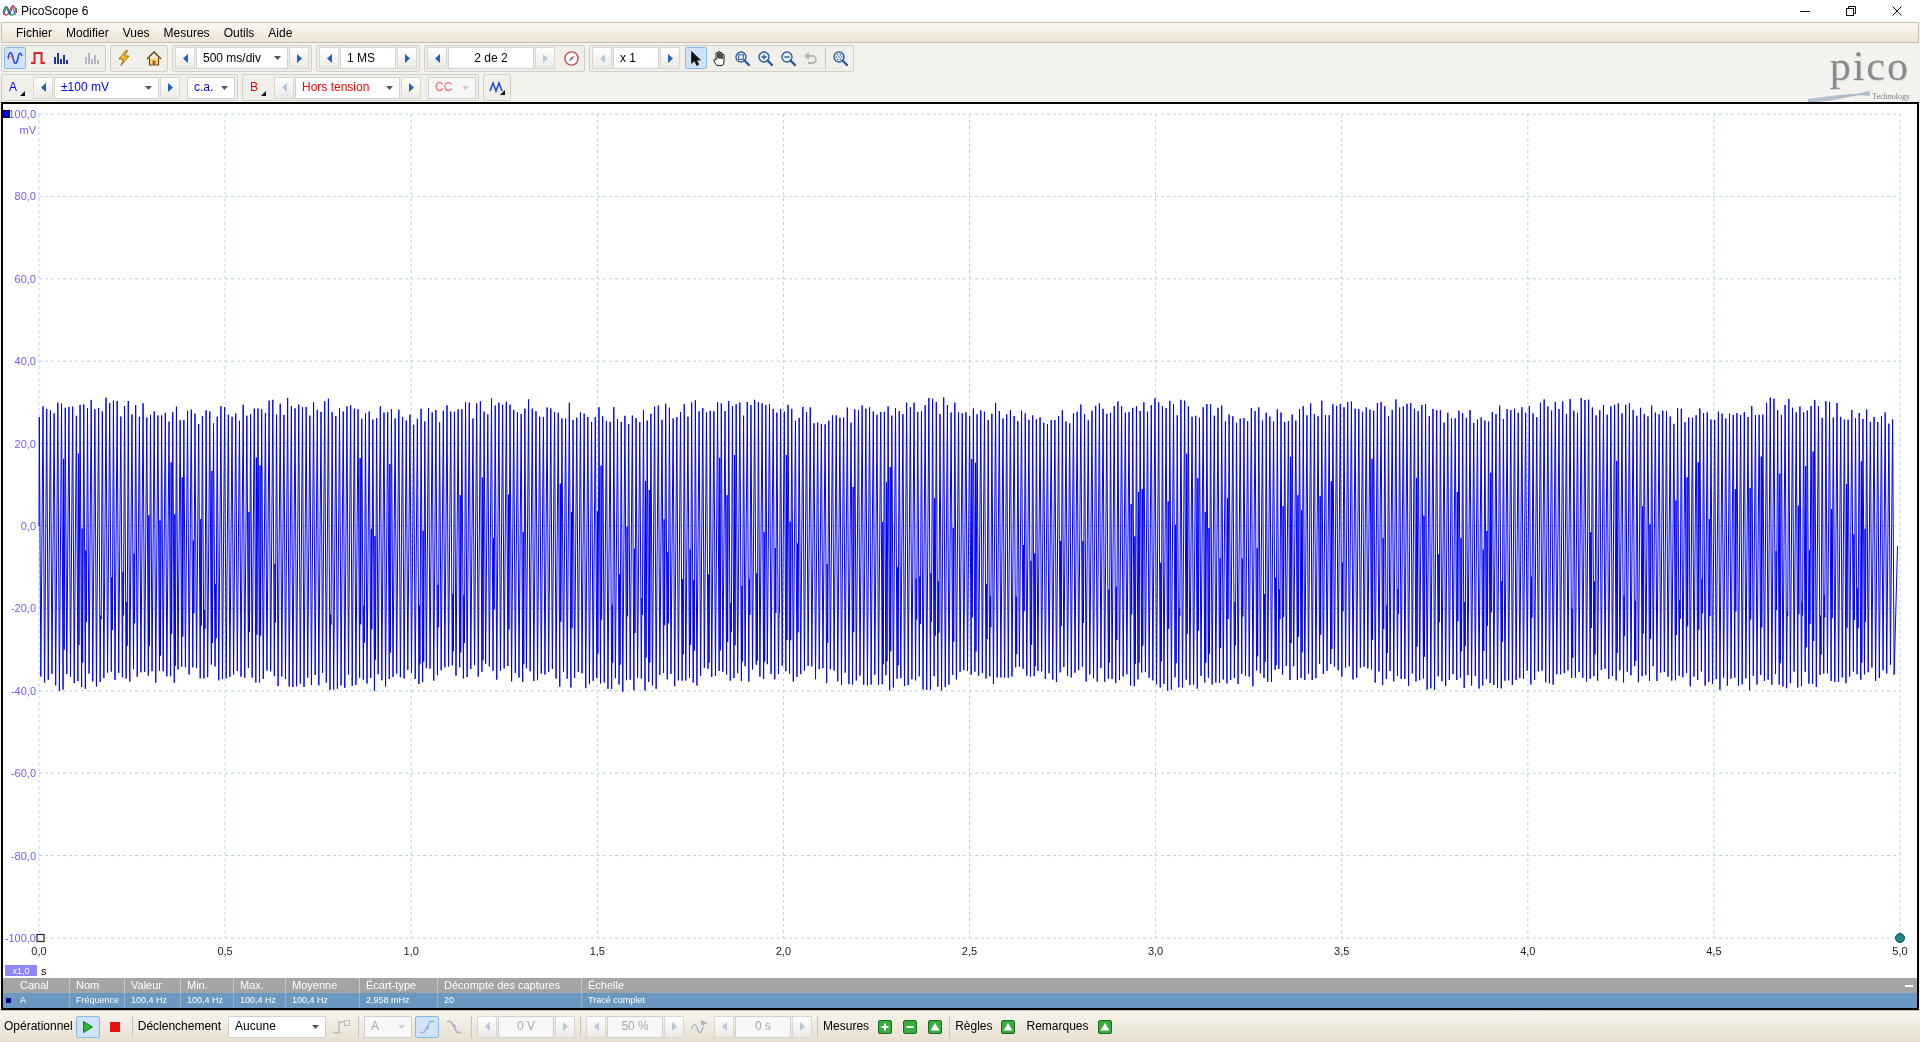  Describe the element at coordinates (1342, 951) in the screenshot. I see `axis-label: 3,5` at that location.